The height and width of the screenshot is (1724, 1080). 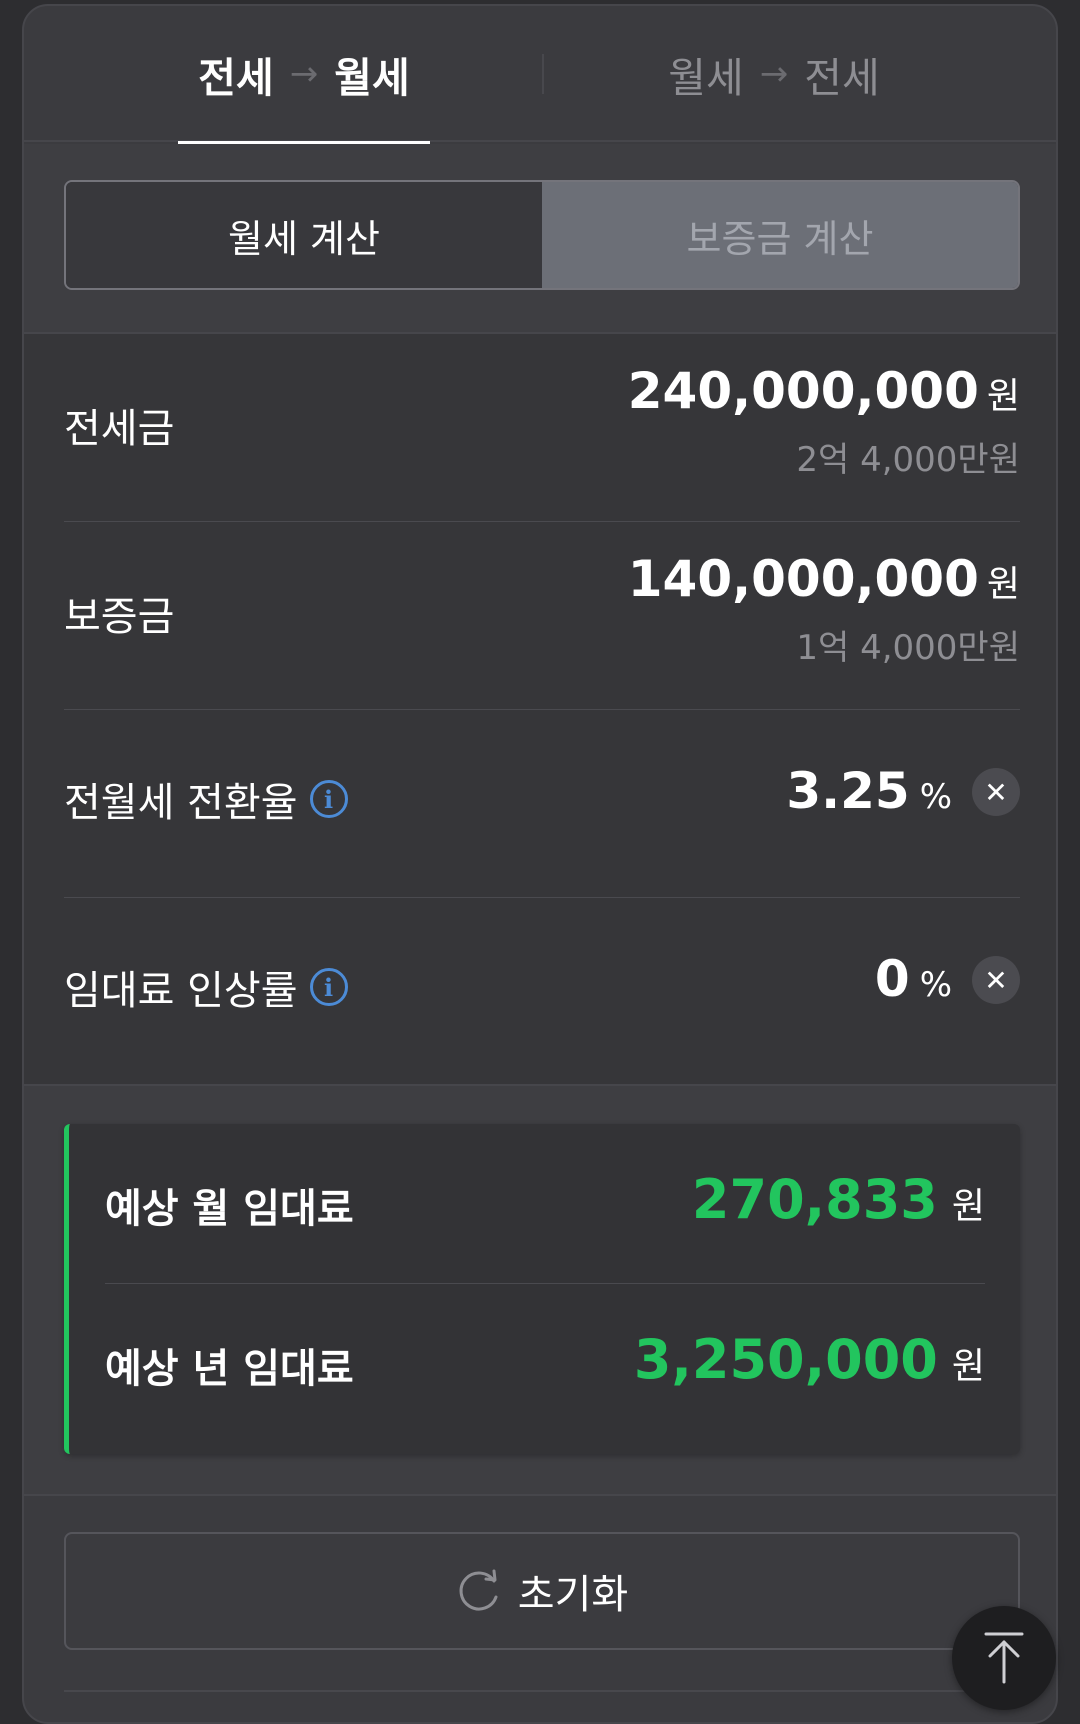 What do you see at coordinates (842, 78) in the screenshot?
I see `tab-to: 전세` at bounding box center [842, 78].